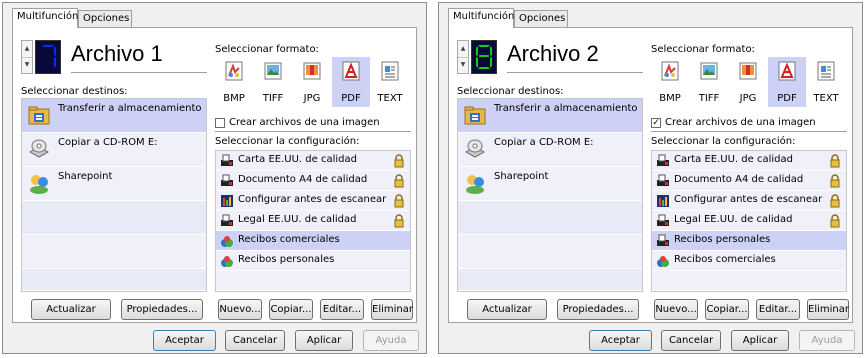 This screenshot has width=867, height=358. I want to click on setting-label: Documento A4 de calidad, so click(739, 179).